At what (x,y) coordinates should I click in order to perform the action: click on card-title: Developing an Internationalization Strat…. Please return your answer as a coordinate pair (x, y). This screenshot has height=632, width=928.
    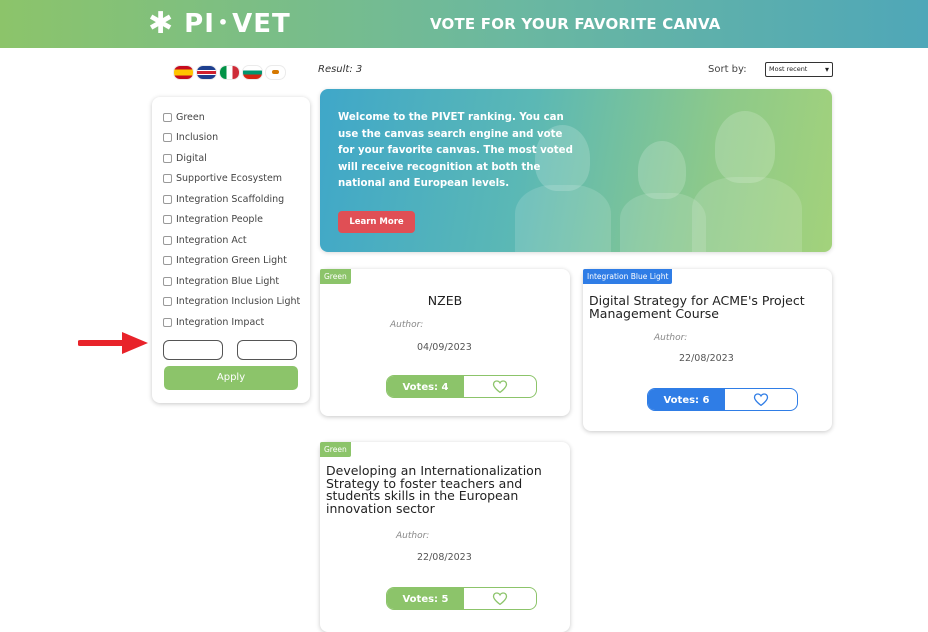
    Looking at the image, I should click on (442, 489).